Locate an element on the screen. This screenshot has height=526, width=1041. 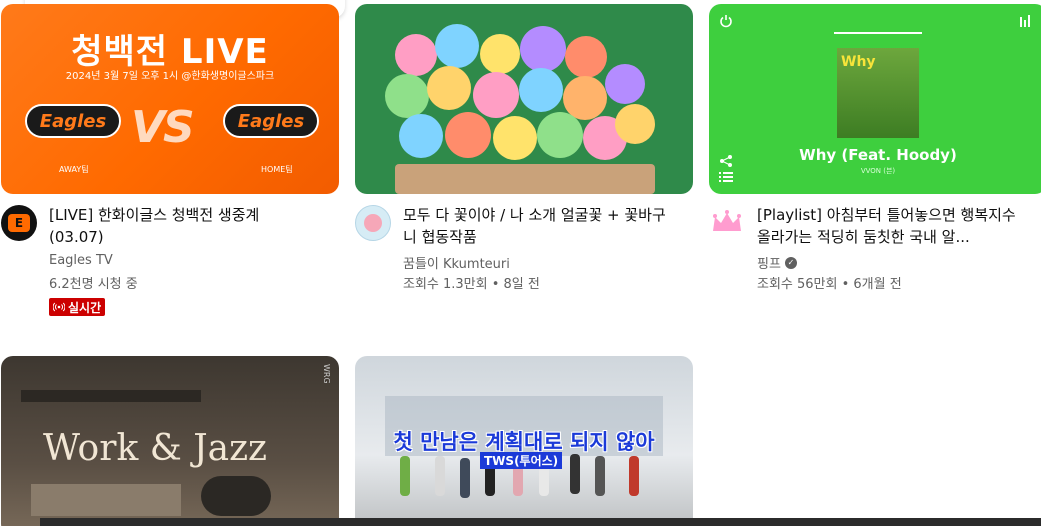
video-thumbnail: 첫 만남은 계획대로 되지 않아 TWS(투어스) is located at coordinates (524, 441).